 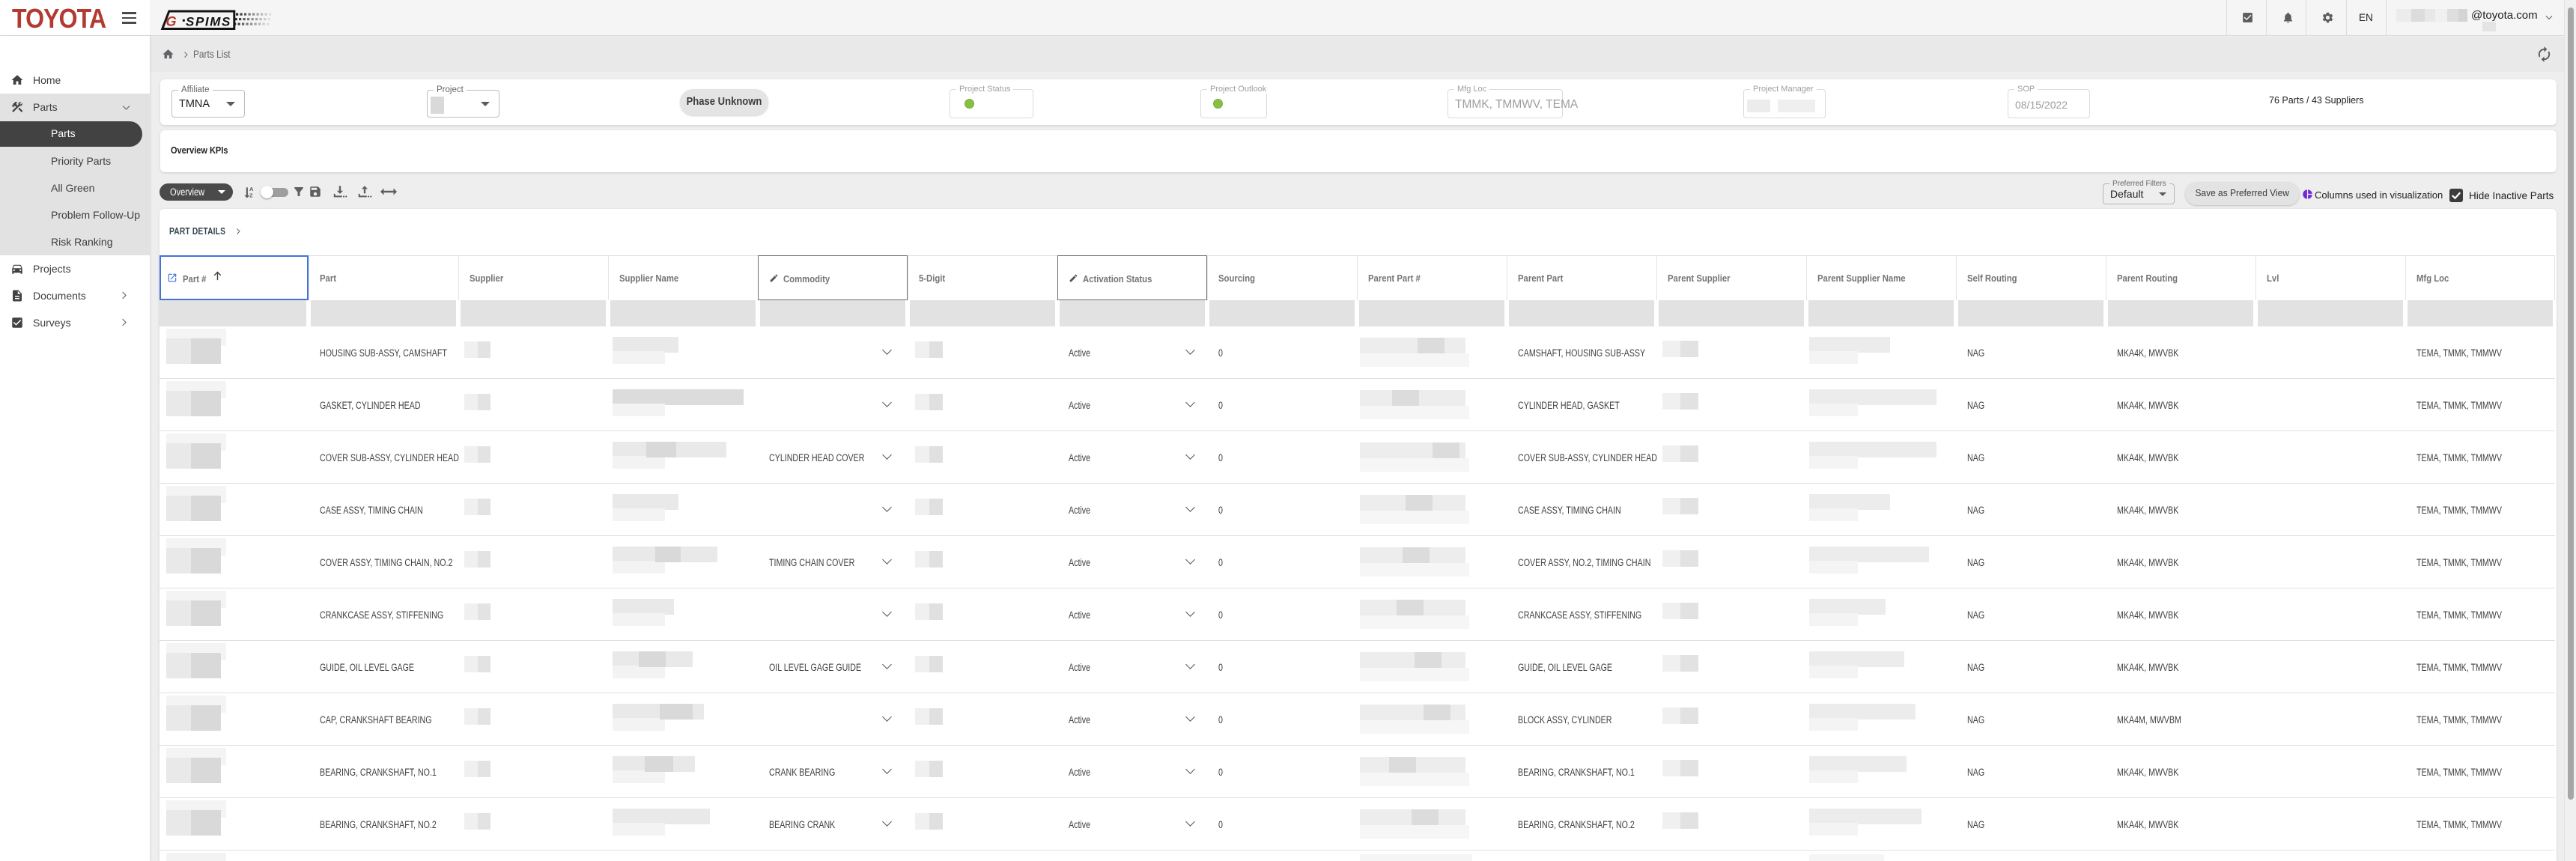 What do you see at coordinates (251, 189) in the screenshot?
I see `svg-text: A` at bounding box center [251, 189].